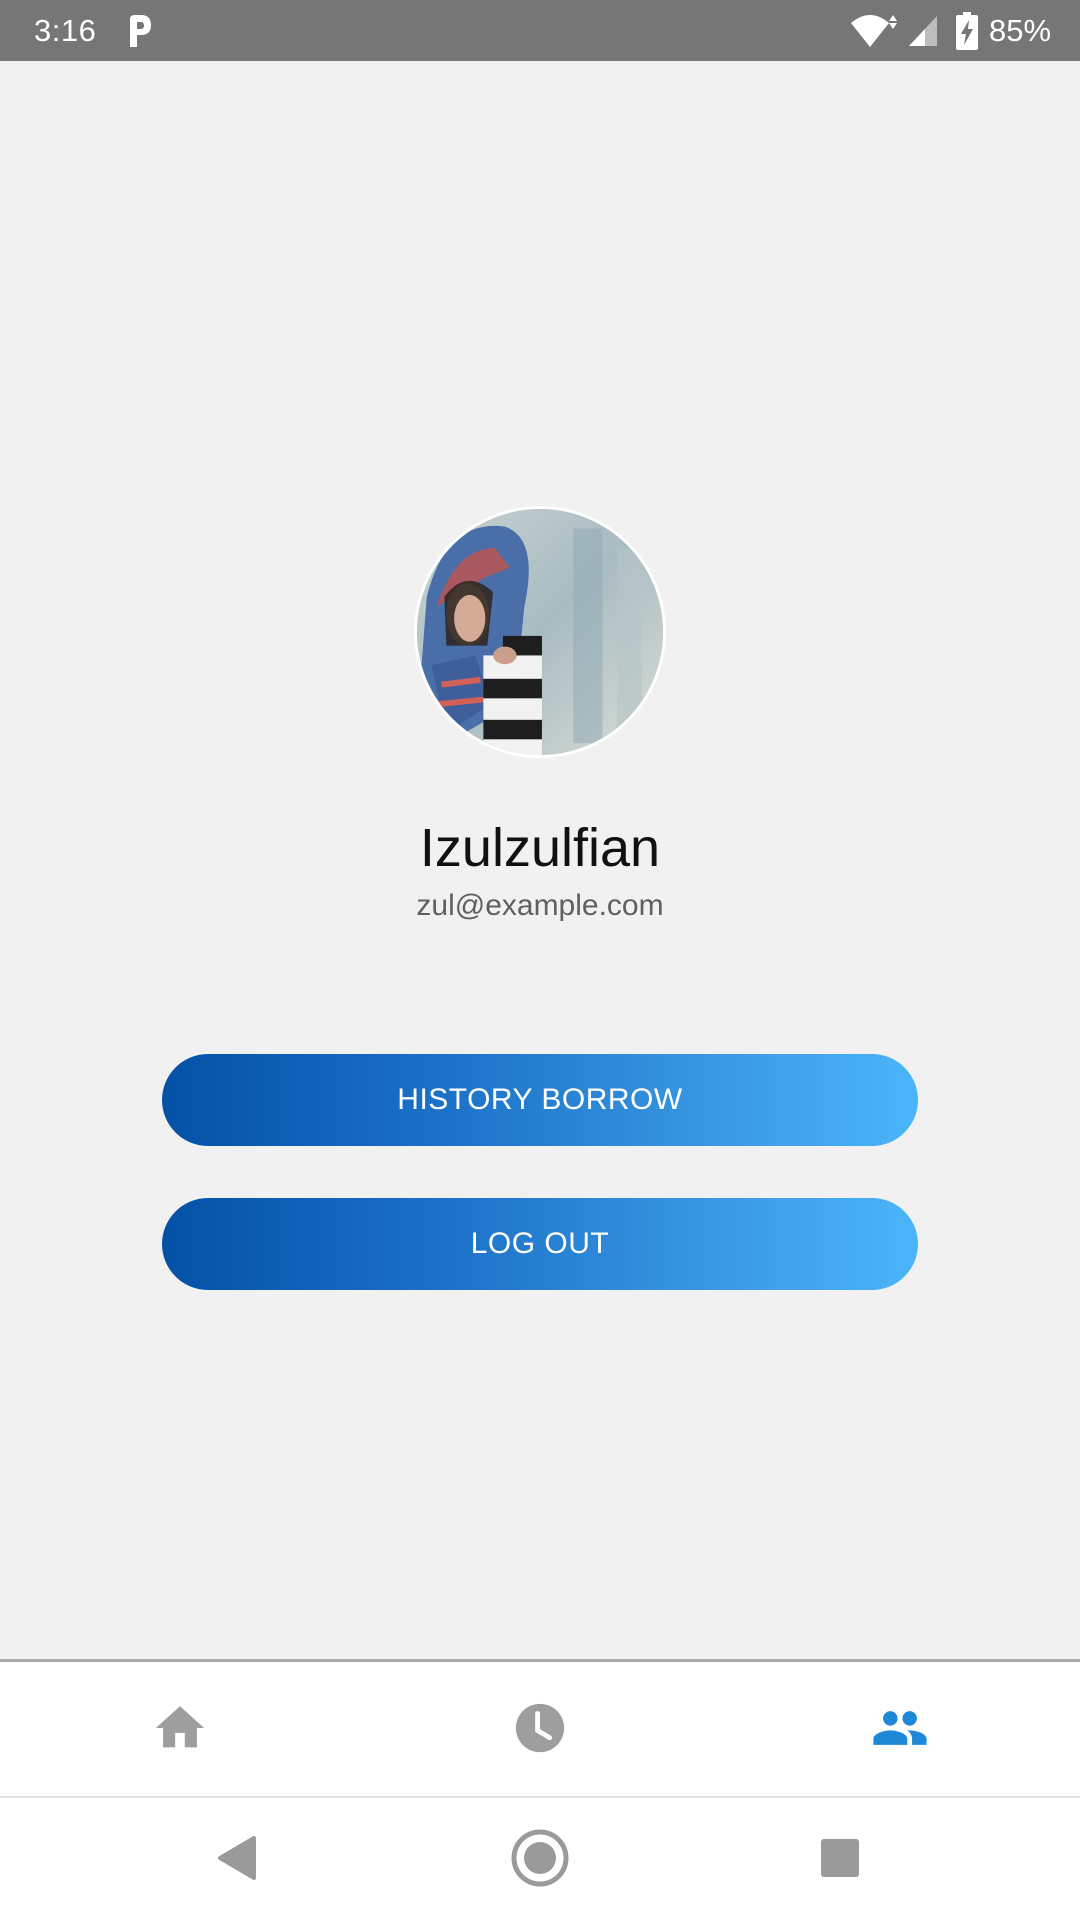  I want to click on clock-icon, so click(540, 1728).